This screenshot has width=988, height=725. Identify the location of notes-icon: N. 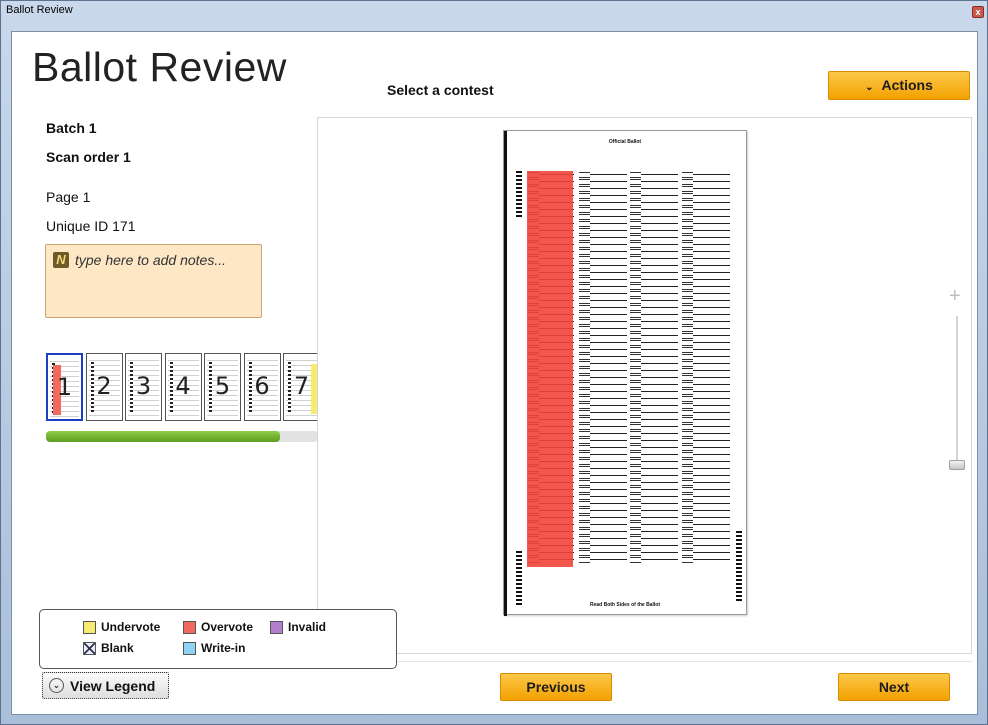
(61, 260).